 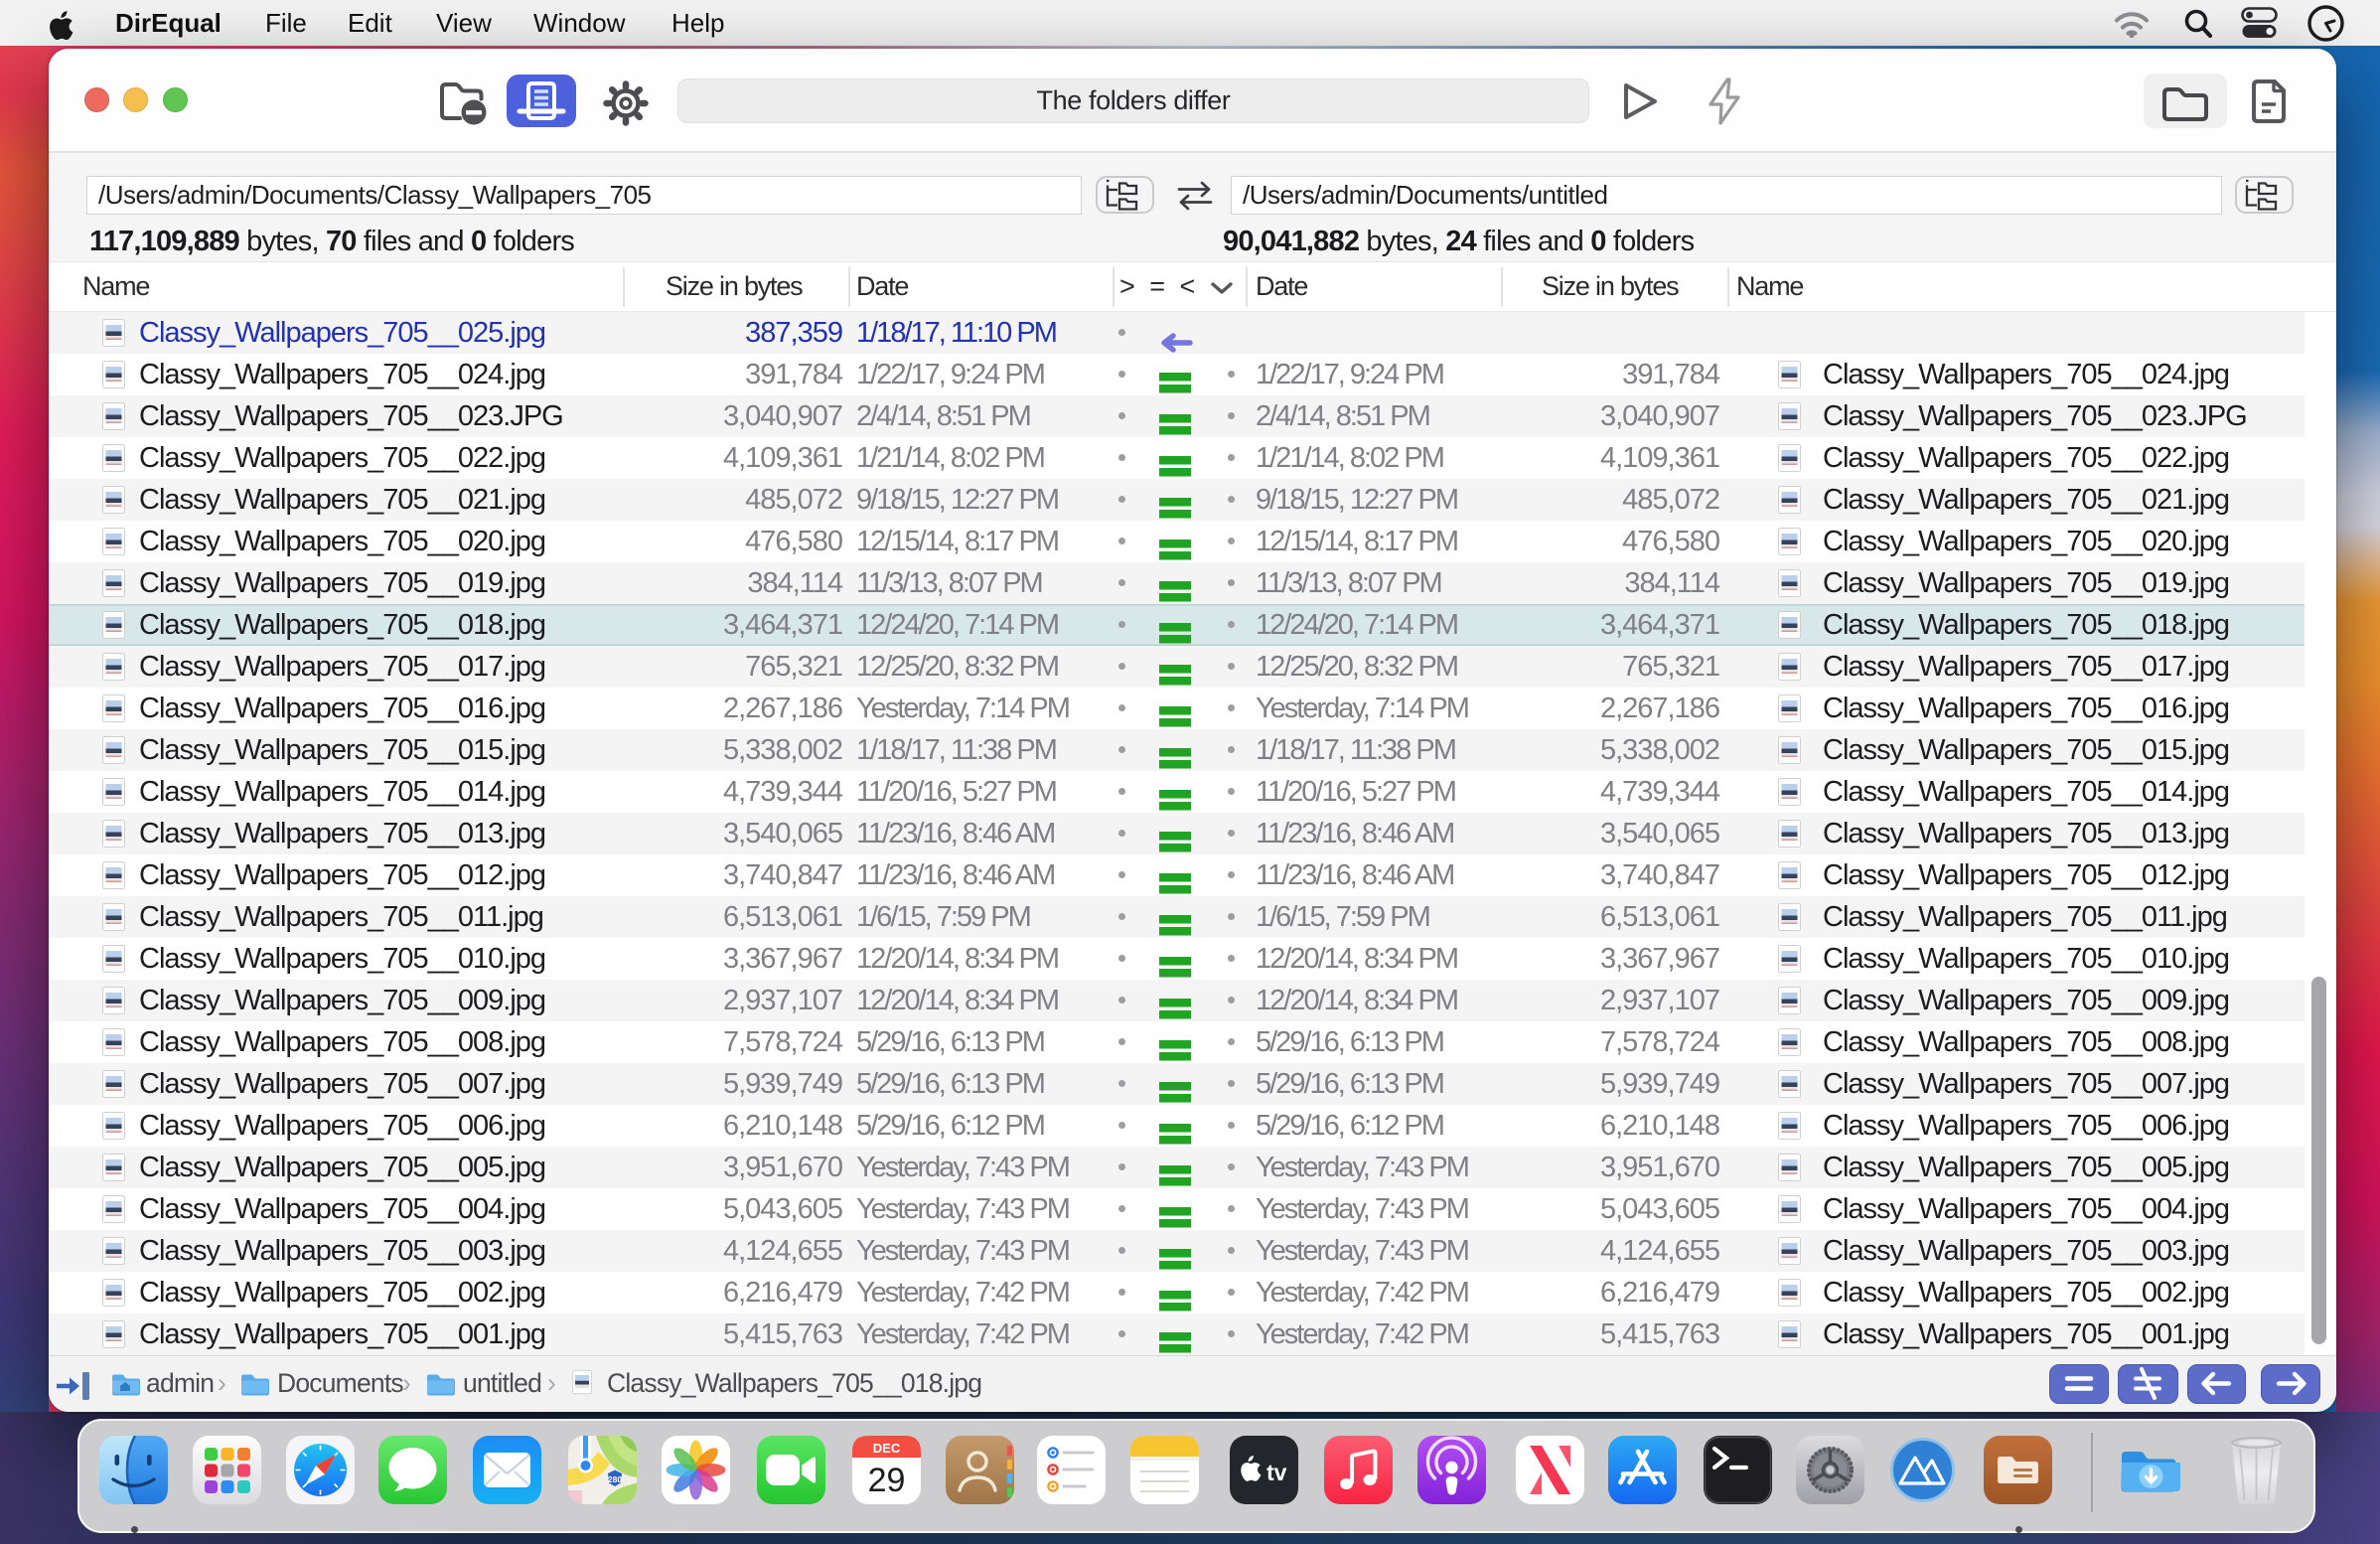 What do you see at coordinates (1276, 1473) in the screenshot?
I see `svg-text: tv` at bounding box center [1276, 1473].